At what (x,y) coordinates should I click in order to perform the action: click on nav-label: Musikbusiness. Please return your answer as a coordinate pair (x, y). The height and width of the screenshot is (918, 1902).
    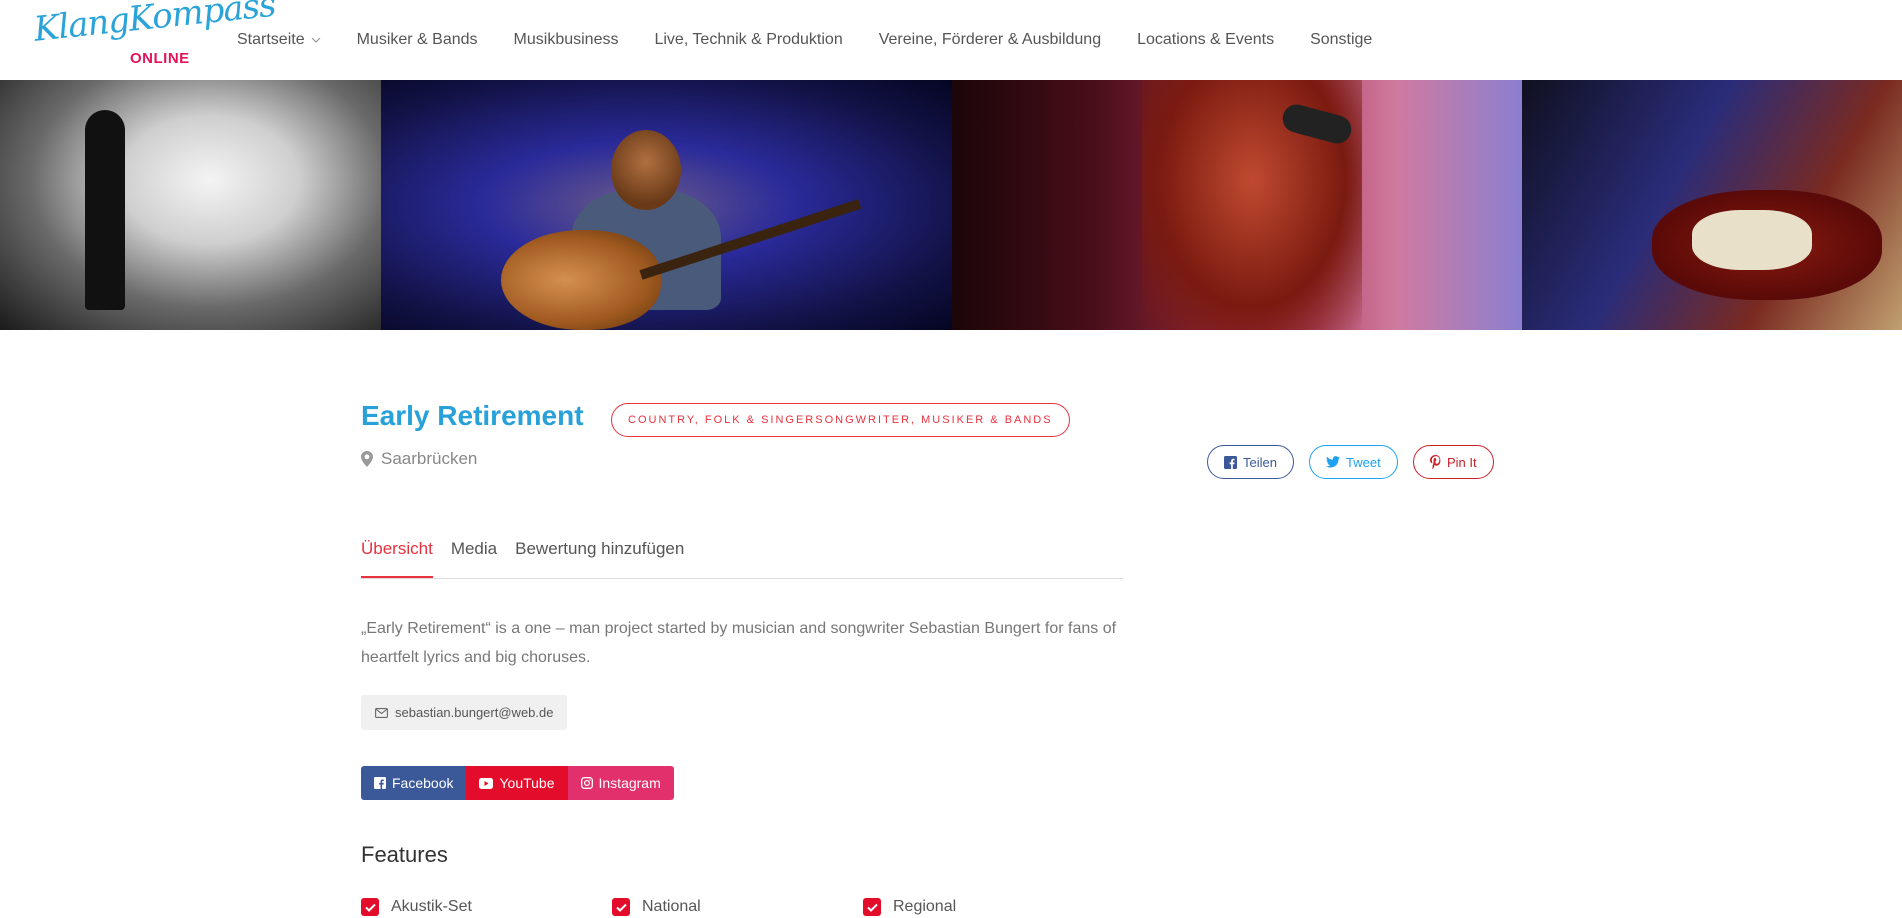
    Looking at the image, I should click on (566, 39).